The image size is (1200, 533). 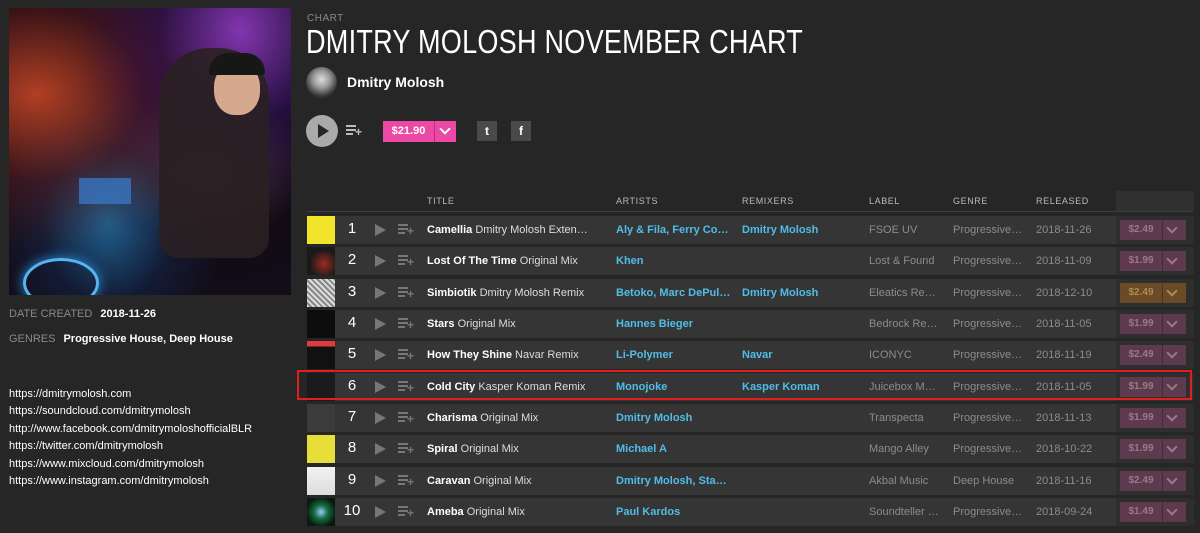 I want to click on track-title-link: Stars Original Mix, so click(x=519, y=324).